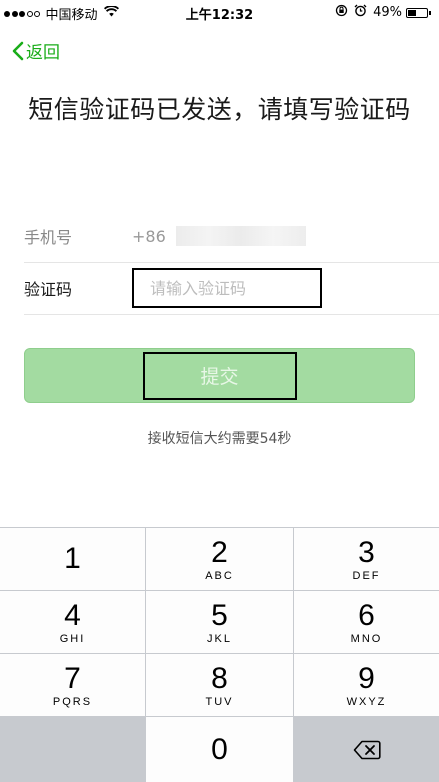  I want to click on code-row: 验证码, so click(231, 288).